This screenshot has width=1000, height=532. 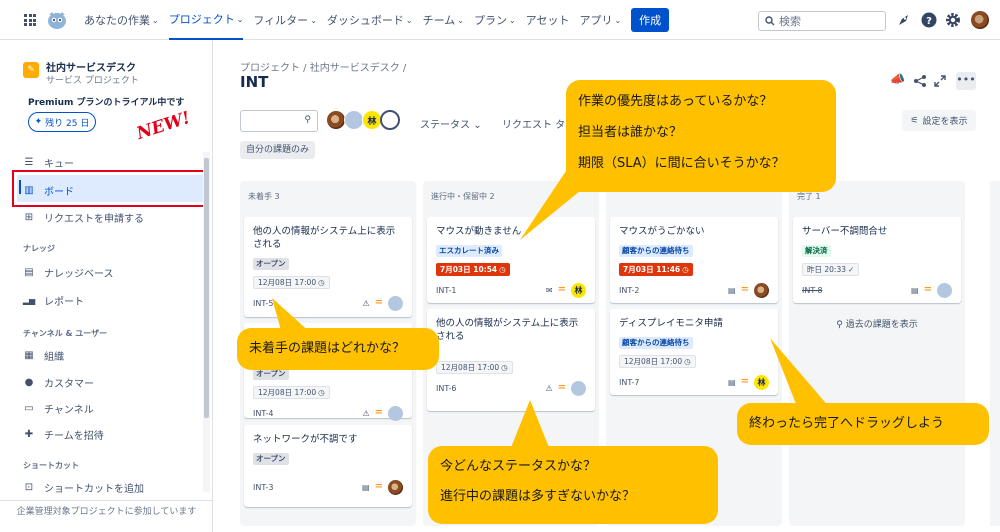 I want to click on sidebar-item-knowledge-base: ▤ ナレッジベース, so click(x=68, y=272).